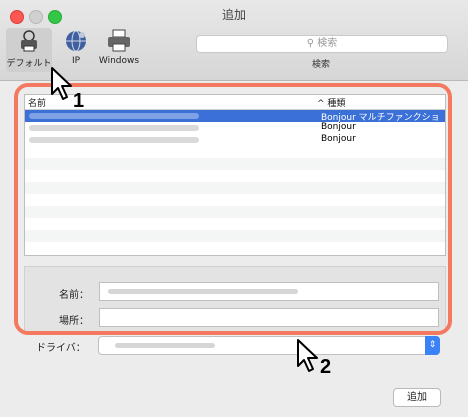 The image size is (468, 417). I want to click on globe-icon, so click(76, 41).